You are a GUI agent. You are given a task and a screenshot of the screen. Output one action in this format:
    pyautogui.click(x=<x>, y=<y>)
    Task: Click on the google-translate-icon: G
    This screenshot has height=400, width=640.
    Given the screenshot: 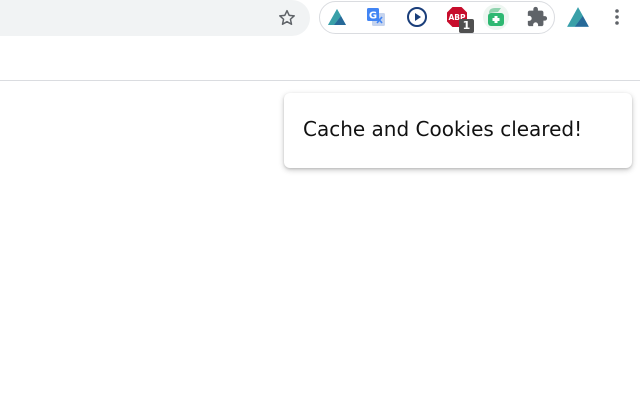 What is the action you would take?
    pyautogui.click(x=376, y=17)
    